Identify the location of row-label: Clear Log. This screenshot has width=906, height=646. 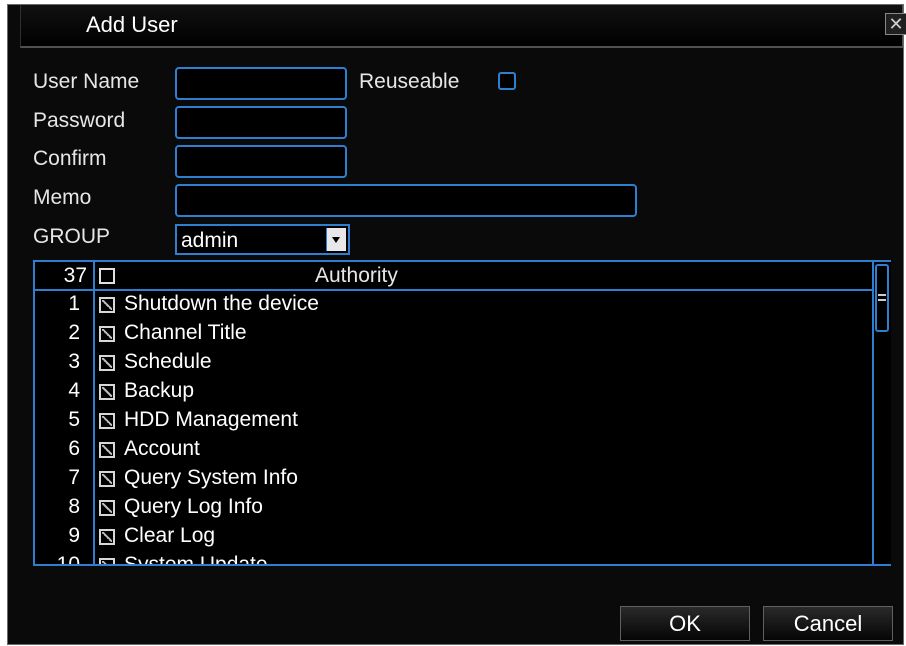
(170, 535).